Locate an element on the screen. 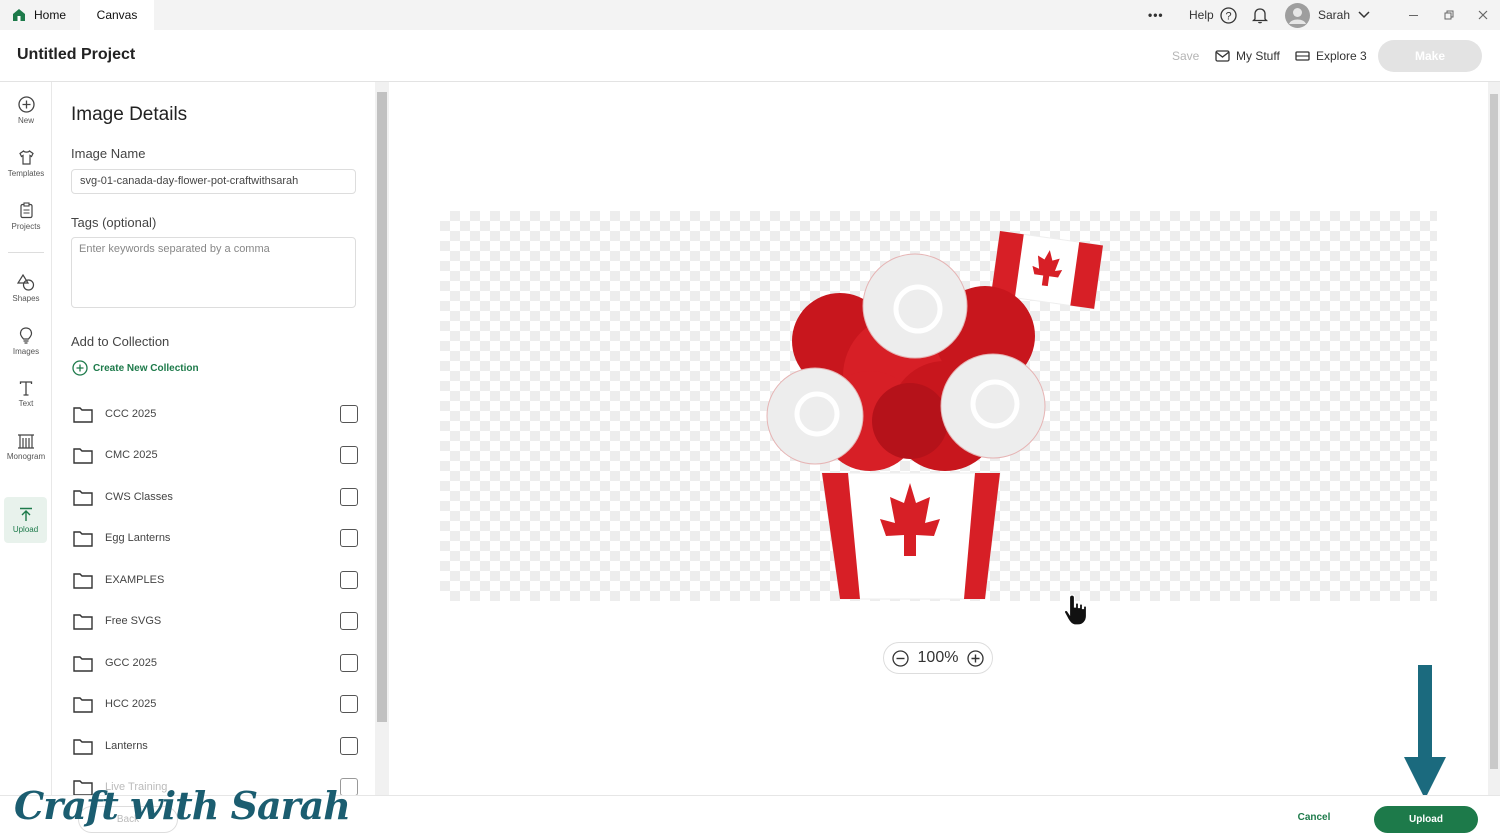 The image size is (1500, 839). restore-icon is located at coordinates (1449, 15).